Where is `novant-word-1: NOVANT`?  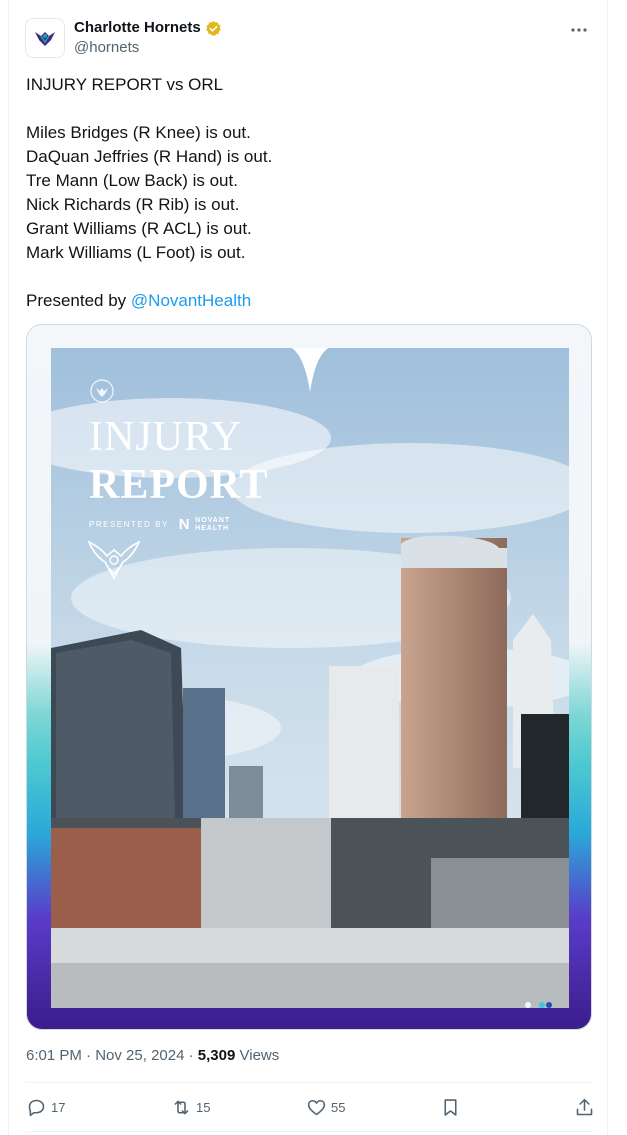
novant-word-1: NOVANT is located at coordinates (213, 520).